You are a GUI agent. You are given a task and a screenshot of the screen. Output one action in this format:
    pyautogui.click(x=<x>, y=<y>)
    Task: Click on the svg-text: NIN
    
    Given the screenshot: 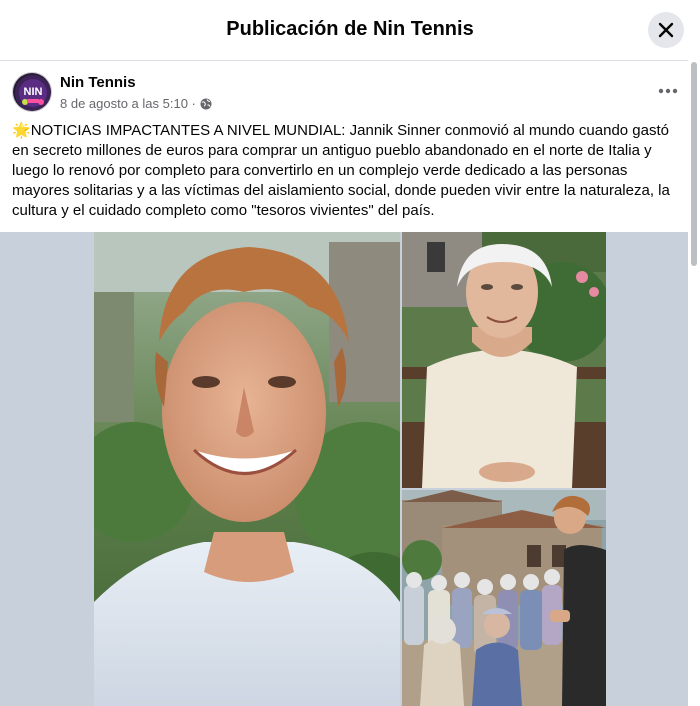 What is the action you would take?
    pyautogui.click(x=33, y=92)
    